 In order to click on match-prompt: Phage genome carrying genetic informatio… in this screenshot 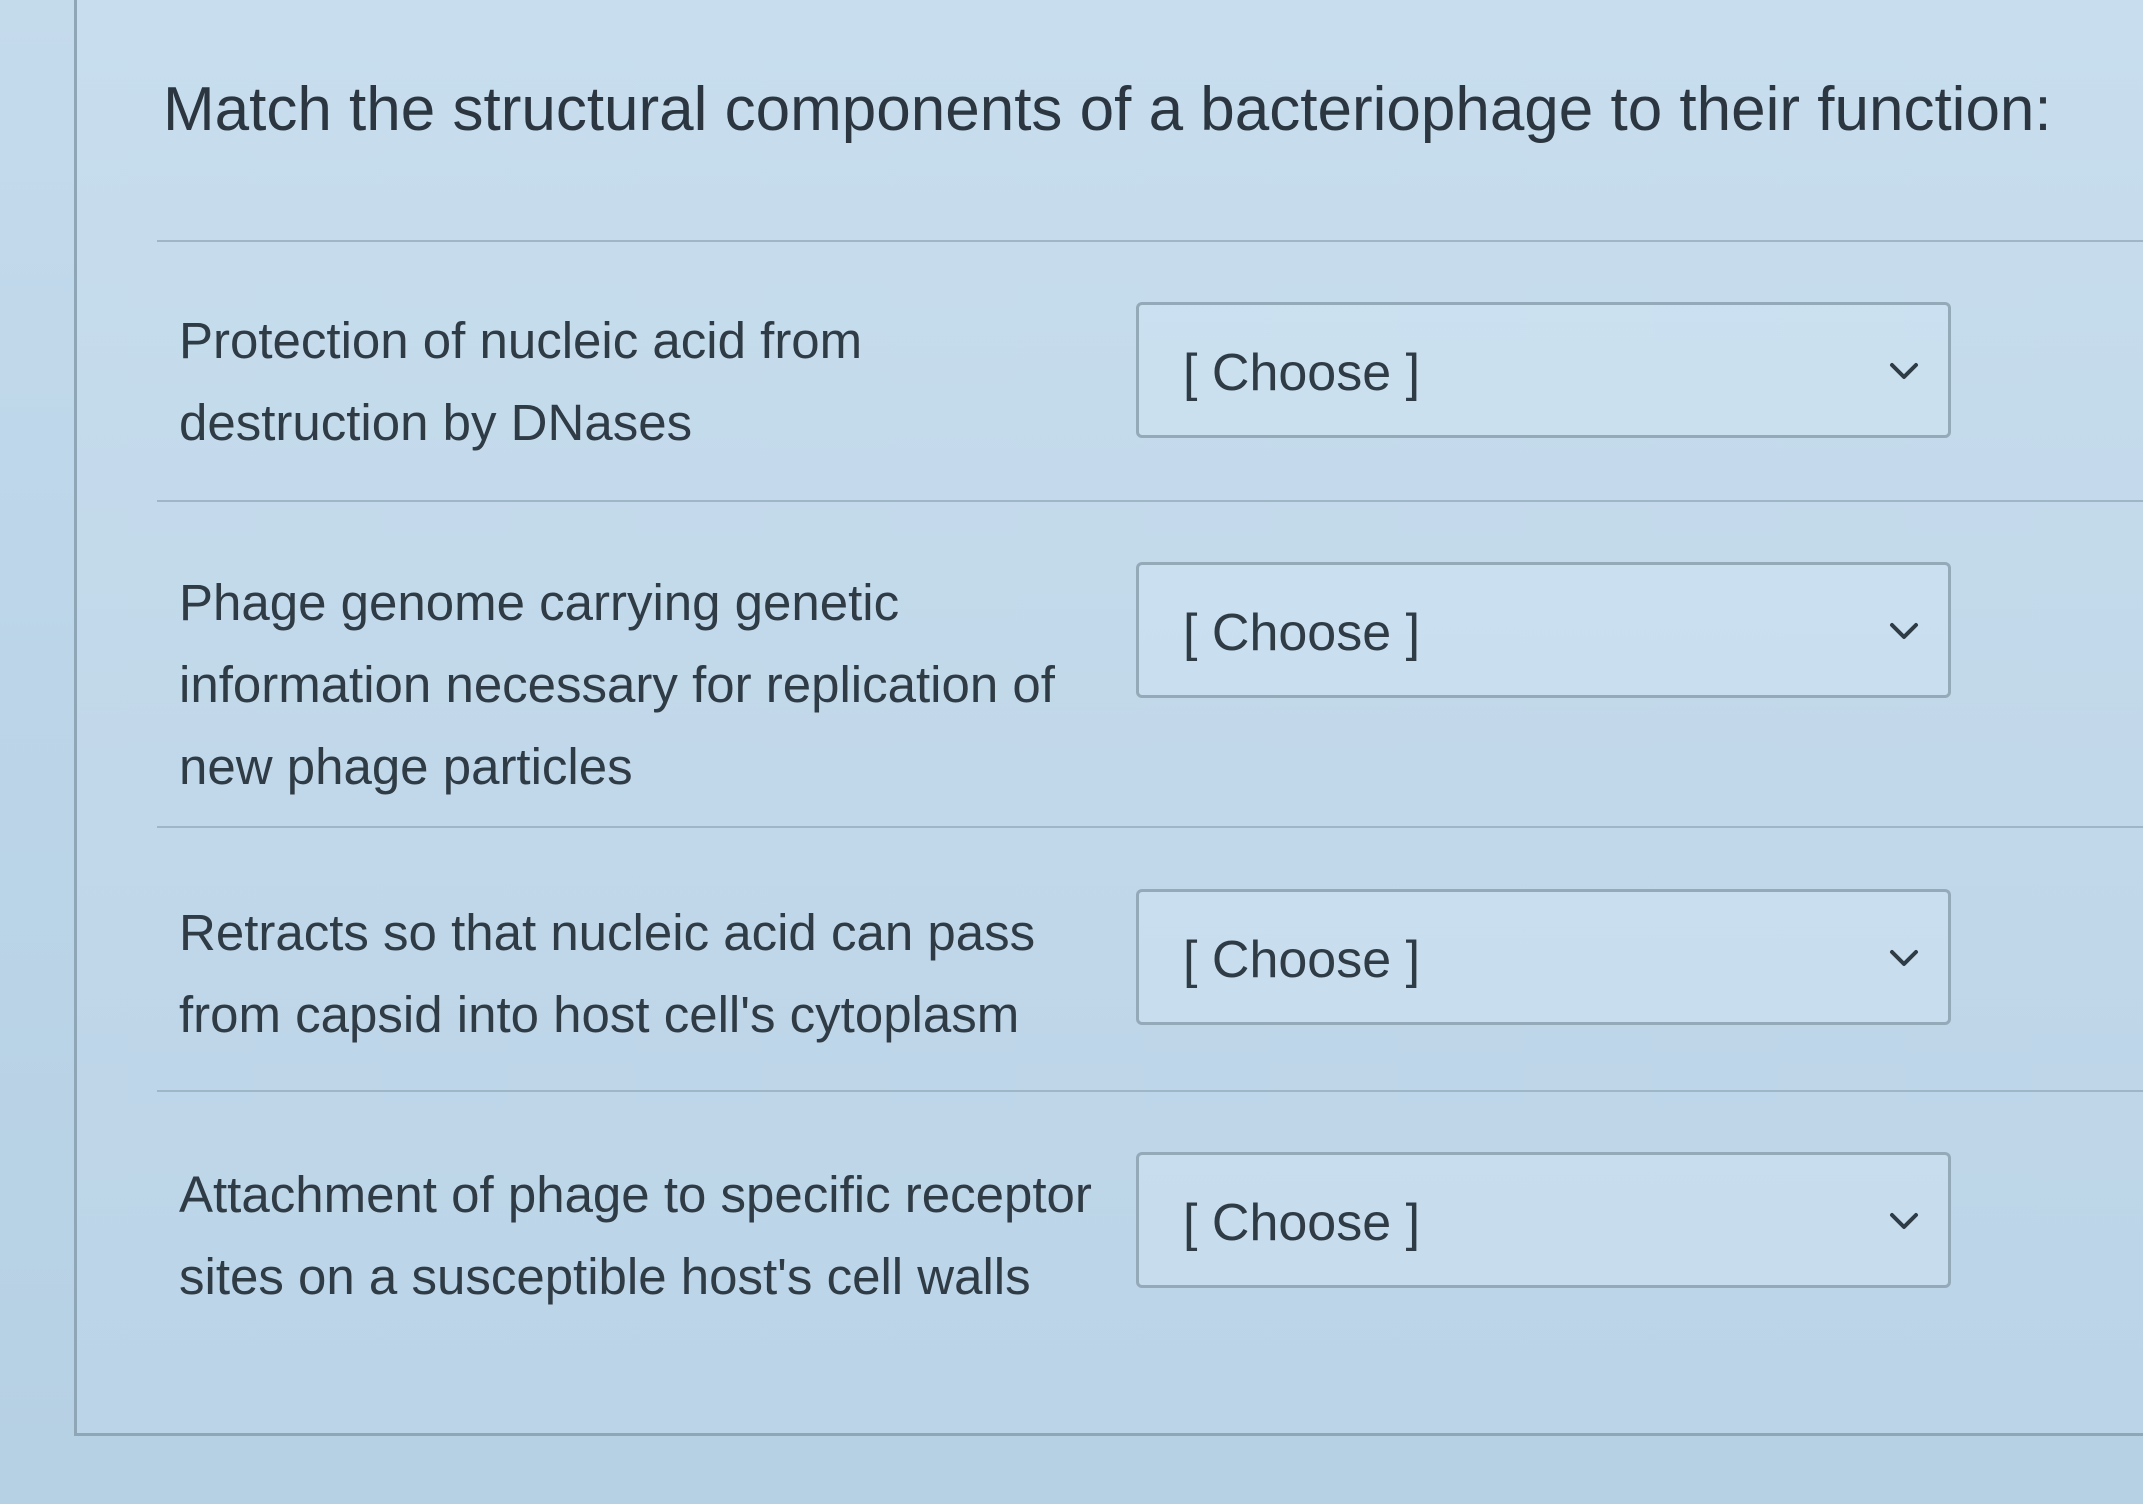, I will do `click(617, 684)`.